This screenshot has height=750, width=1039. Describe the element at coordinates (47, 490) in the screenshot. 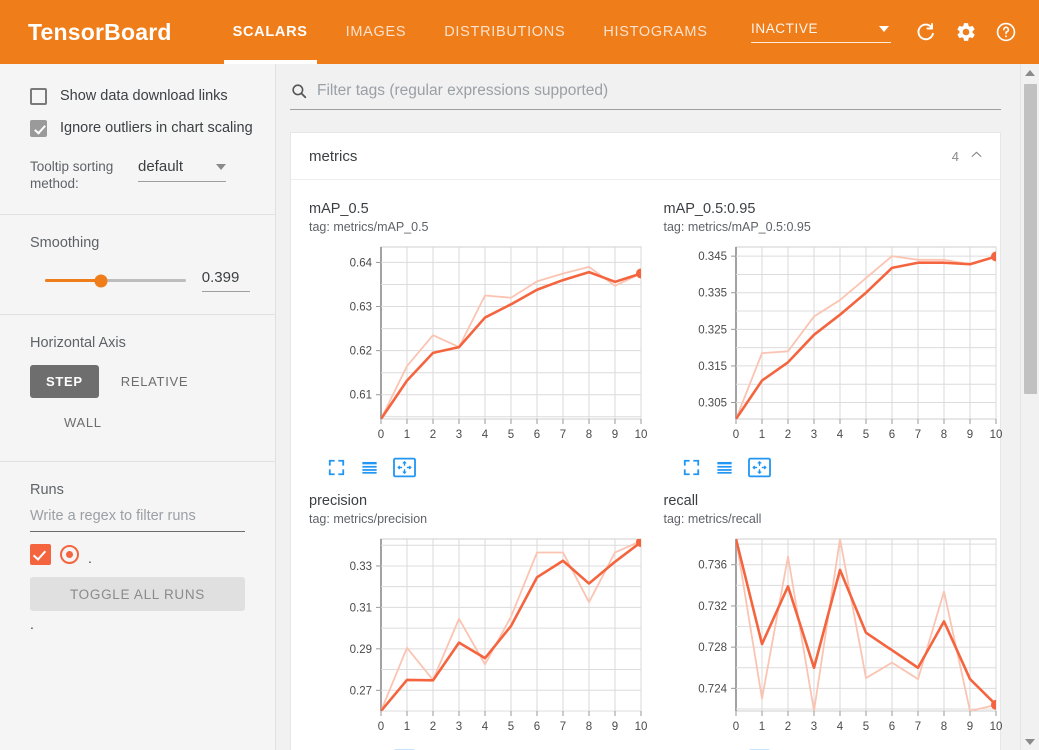

I see `runs-label: Runs` at that location.